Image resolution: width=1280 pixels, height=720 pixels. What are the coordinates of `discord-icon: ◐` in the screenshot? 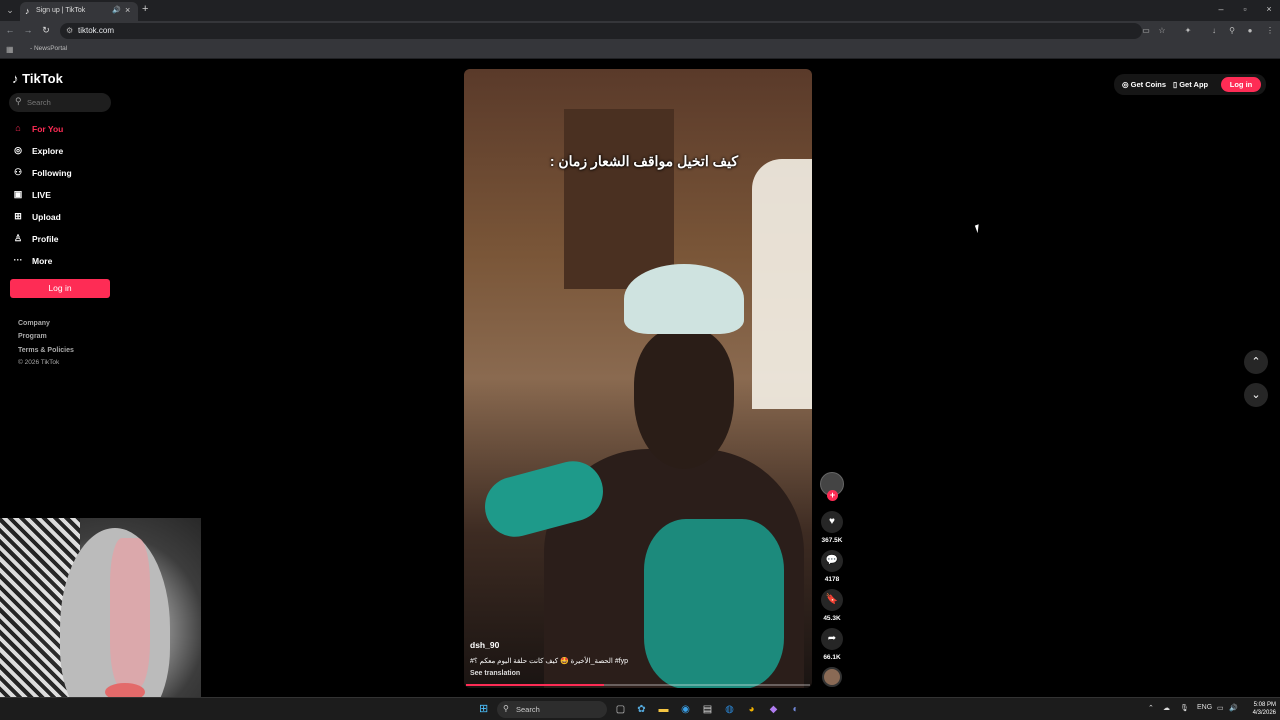 It's located at (795, 709).